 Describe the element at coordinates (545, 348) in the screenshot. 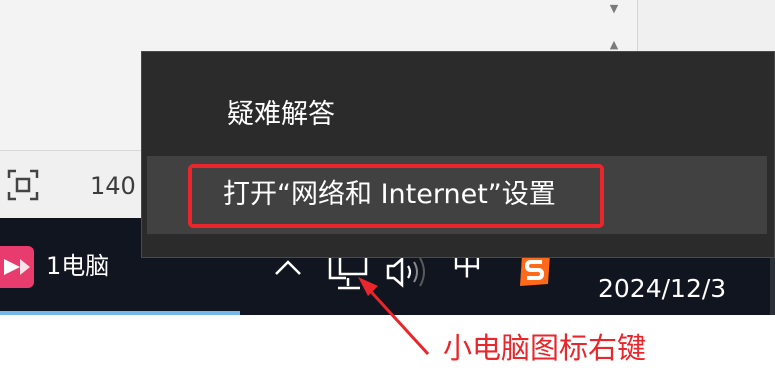

I see `annotation-text: 小电脑图标右键` at that location.